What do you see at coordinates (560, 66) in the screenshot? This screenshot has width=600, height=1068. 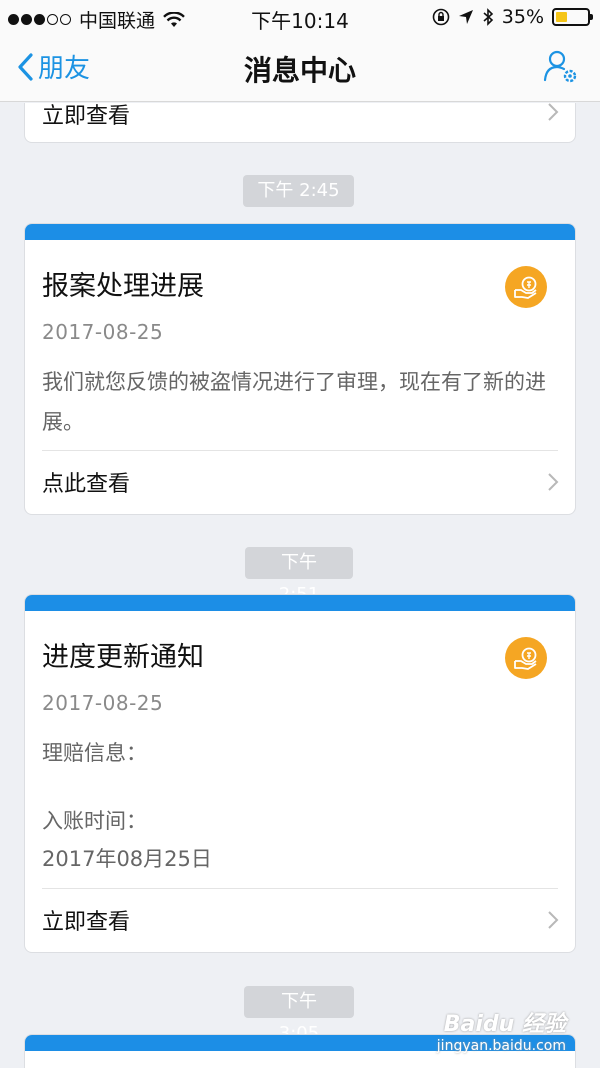 I see `user-settings-icon` at bounding box center [560, 66].